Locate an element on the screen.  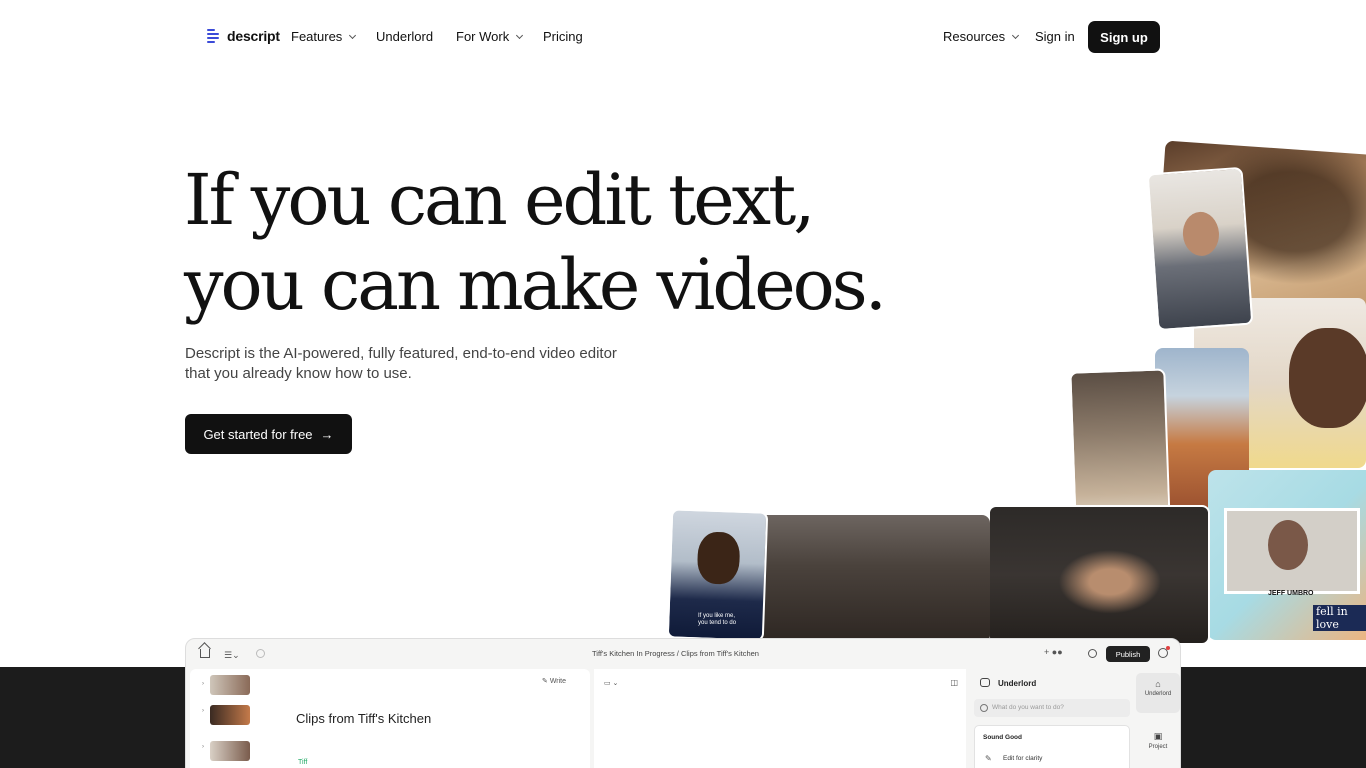
folder-icon: ▣ is located at coordinates (1158, 736).